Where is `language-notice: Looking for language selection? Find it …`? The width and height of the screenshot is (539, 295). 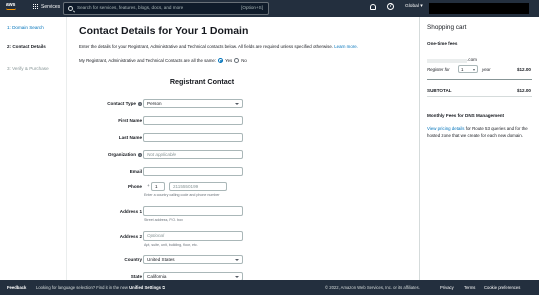
language-notice: Looking for language selection? Find it … is located at coordinates (100, 287).